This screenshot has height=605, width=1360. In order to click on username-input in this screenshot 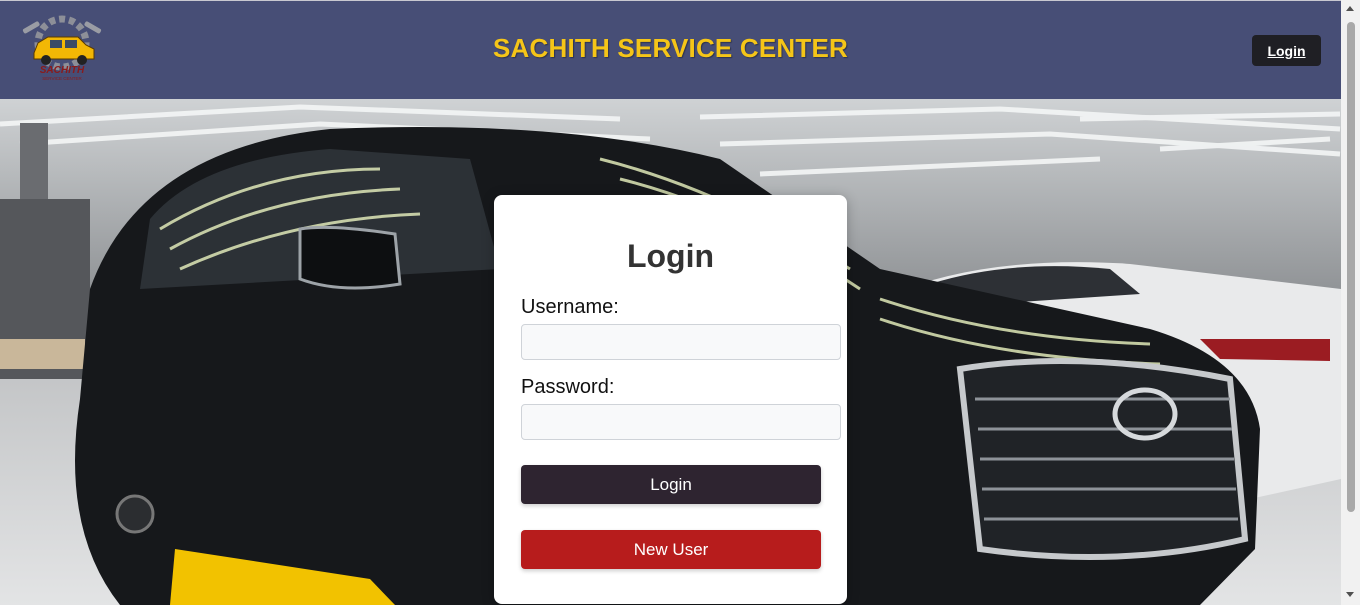, I will do `click(681, 342)`.